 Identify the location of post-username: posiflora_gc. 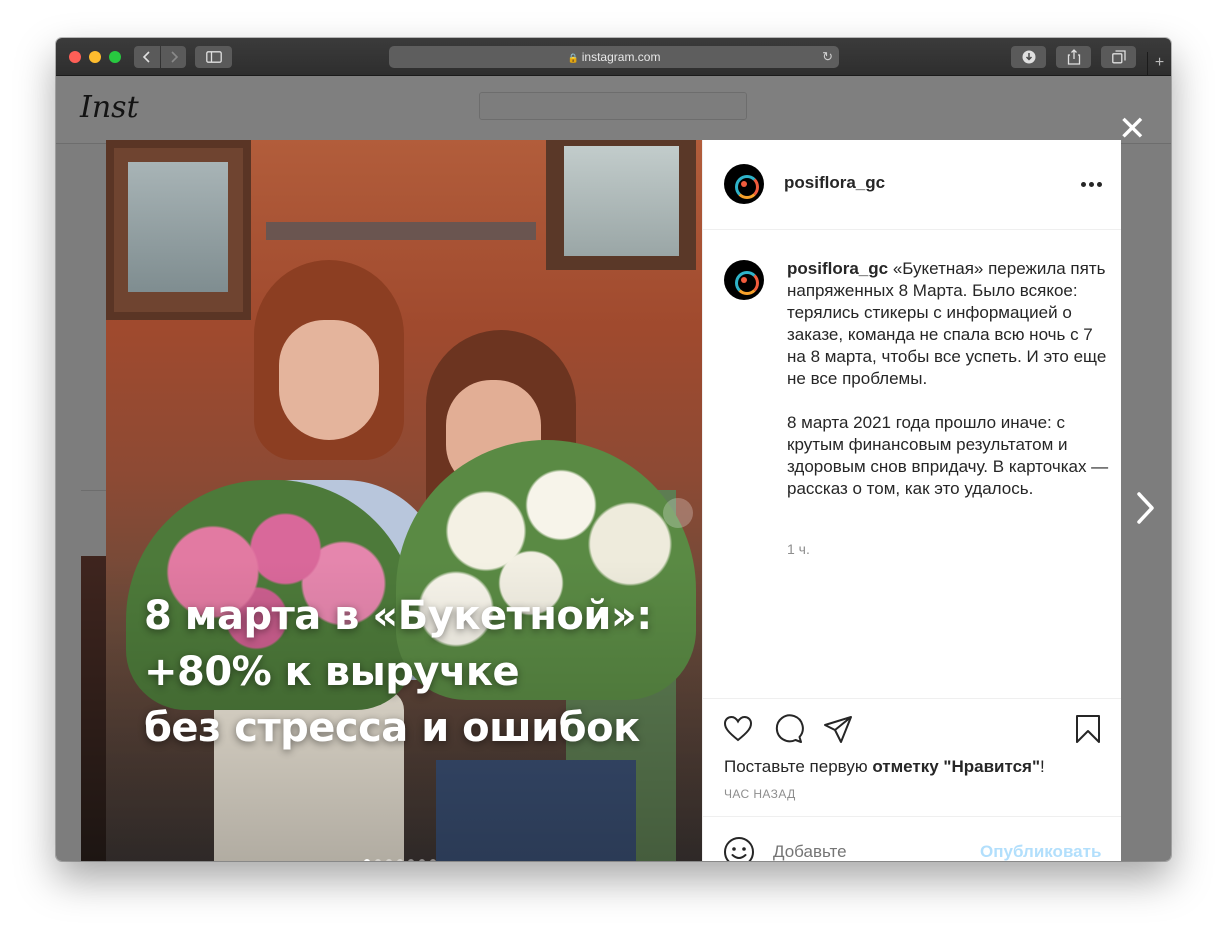
(834, 183).